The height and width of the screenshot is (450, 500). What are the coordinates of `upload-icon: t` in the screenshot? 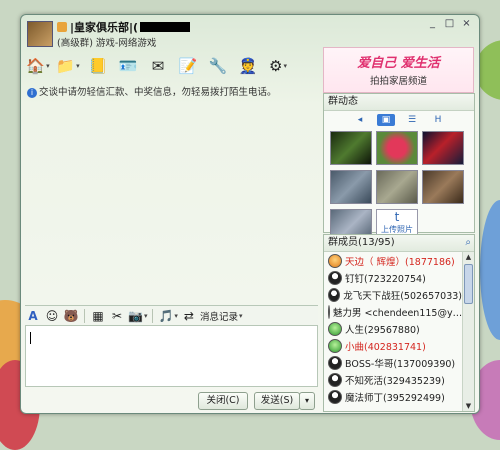 It's located at (397, 217).